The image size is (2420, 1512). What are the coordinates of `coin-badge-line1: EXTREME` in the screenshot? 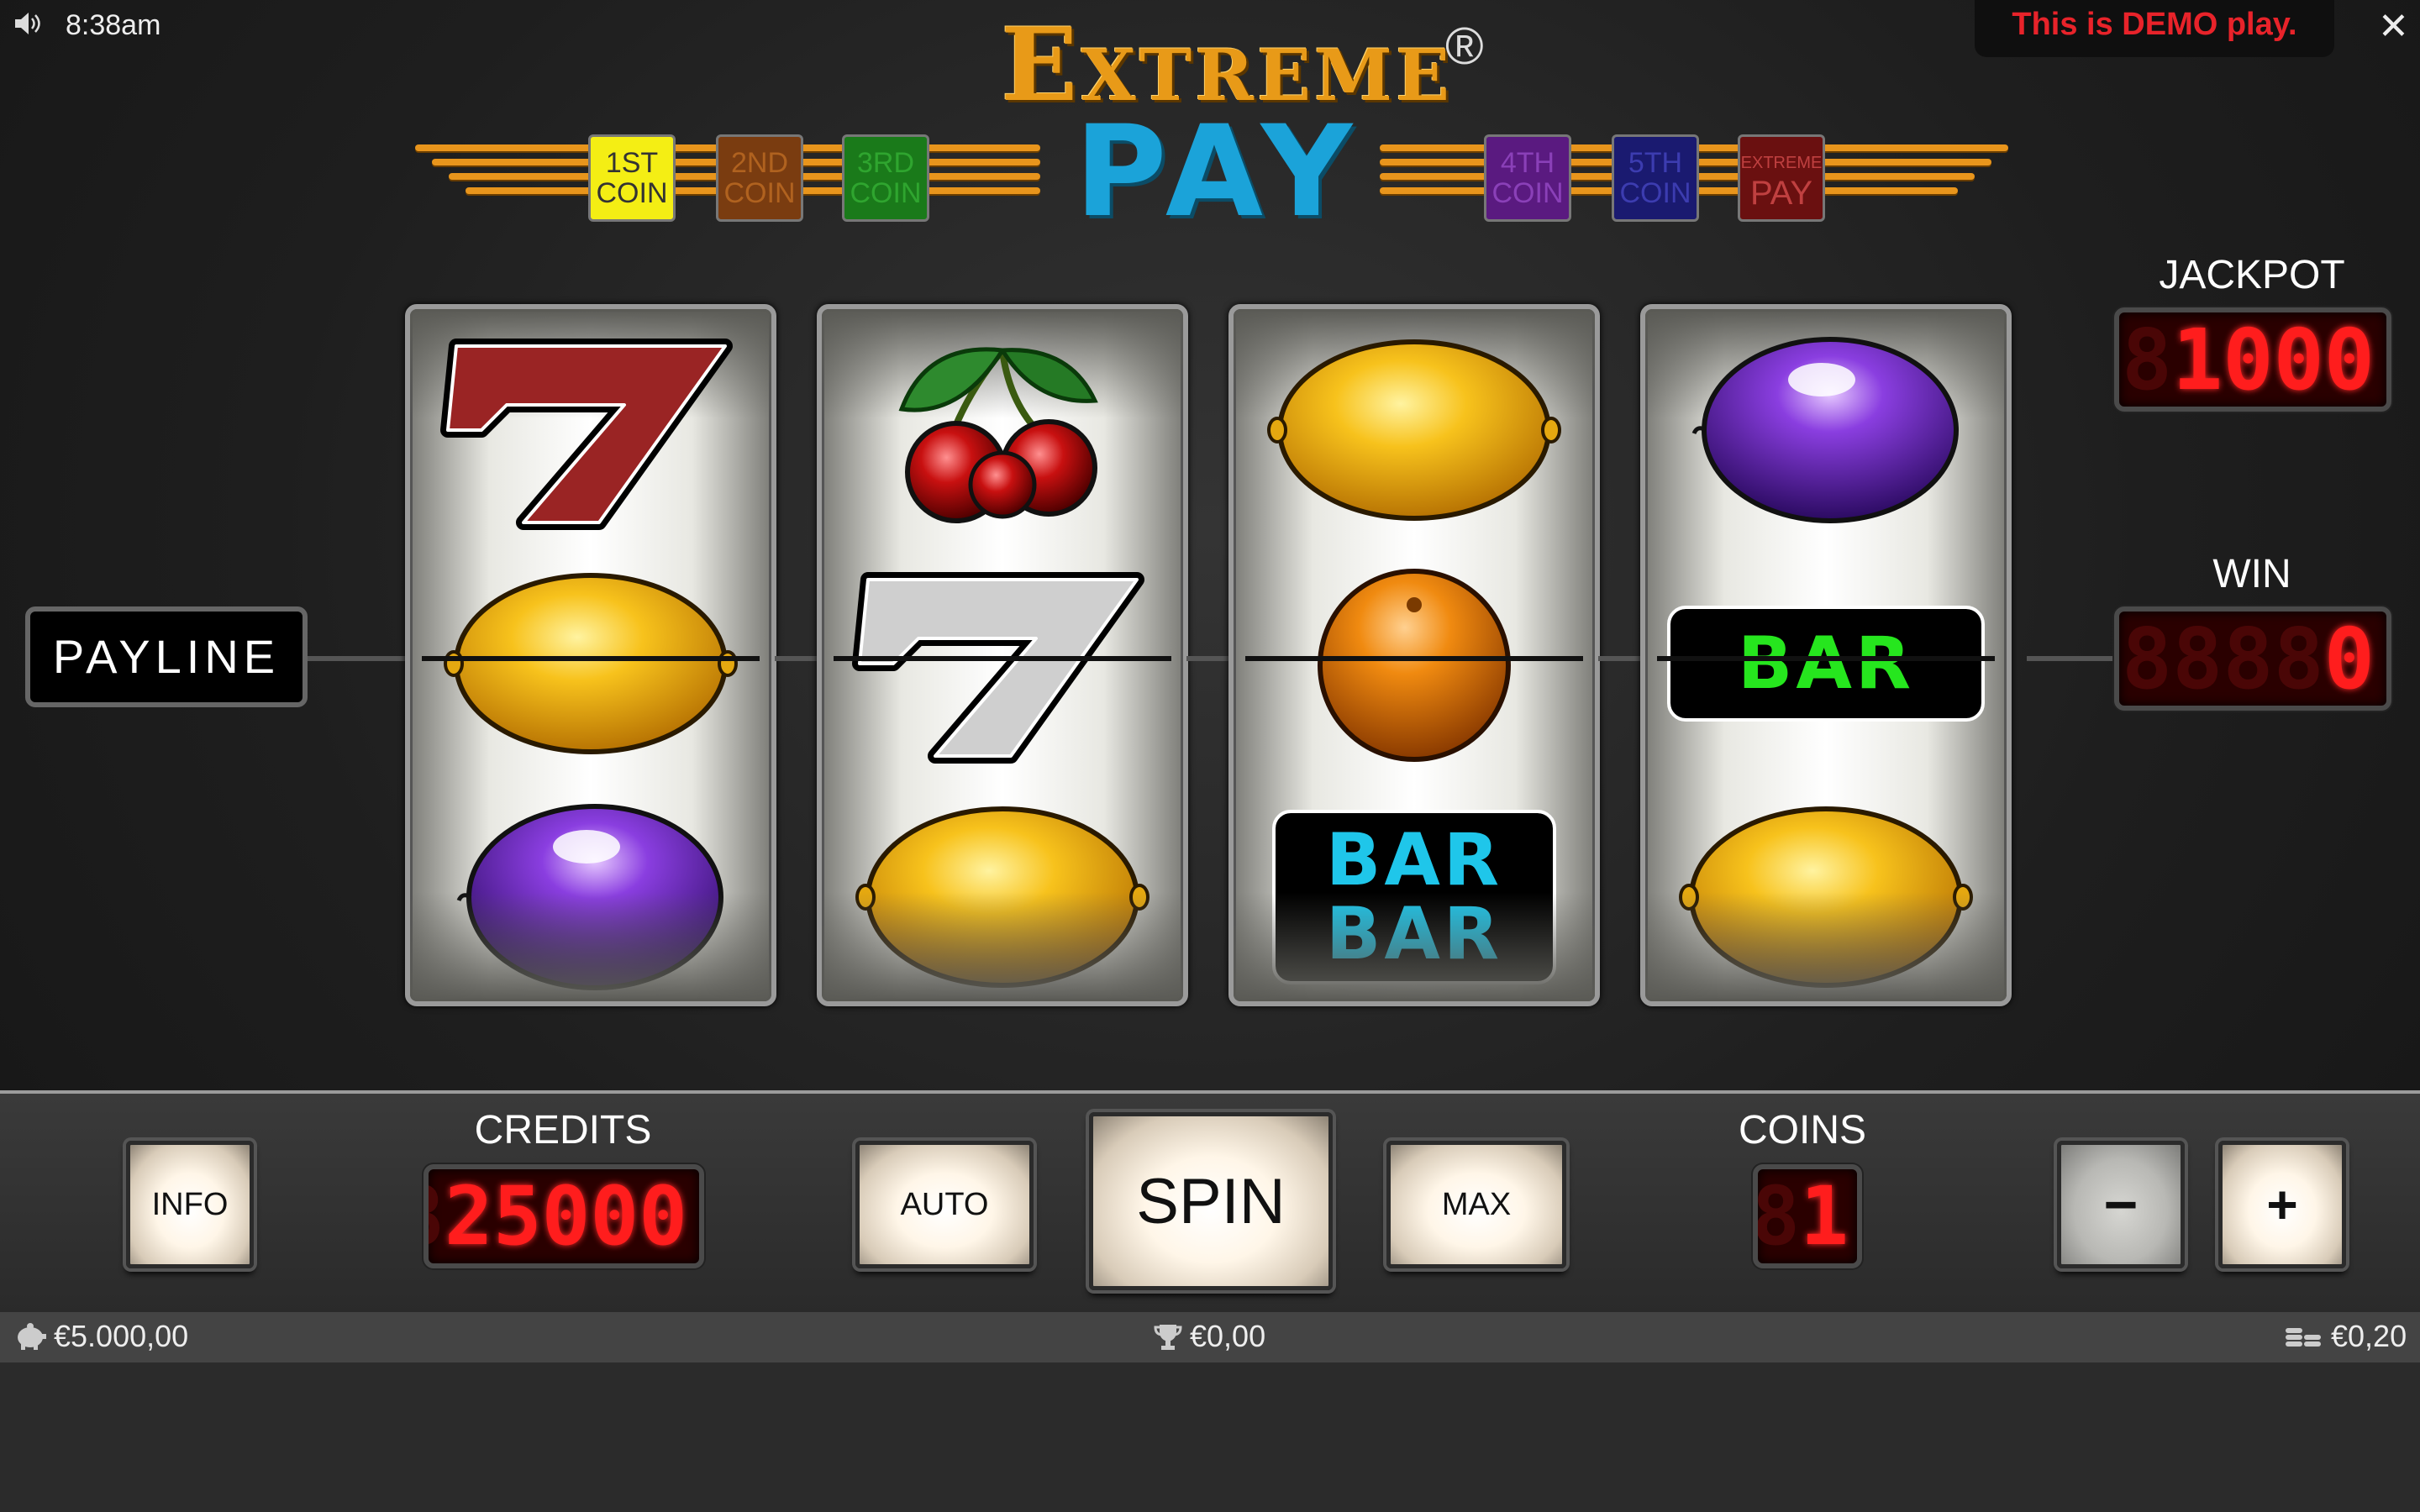 It's located at (1782, 163).